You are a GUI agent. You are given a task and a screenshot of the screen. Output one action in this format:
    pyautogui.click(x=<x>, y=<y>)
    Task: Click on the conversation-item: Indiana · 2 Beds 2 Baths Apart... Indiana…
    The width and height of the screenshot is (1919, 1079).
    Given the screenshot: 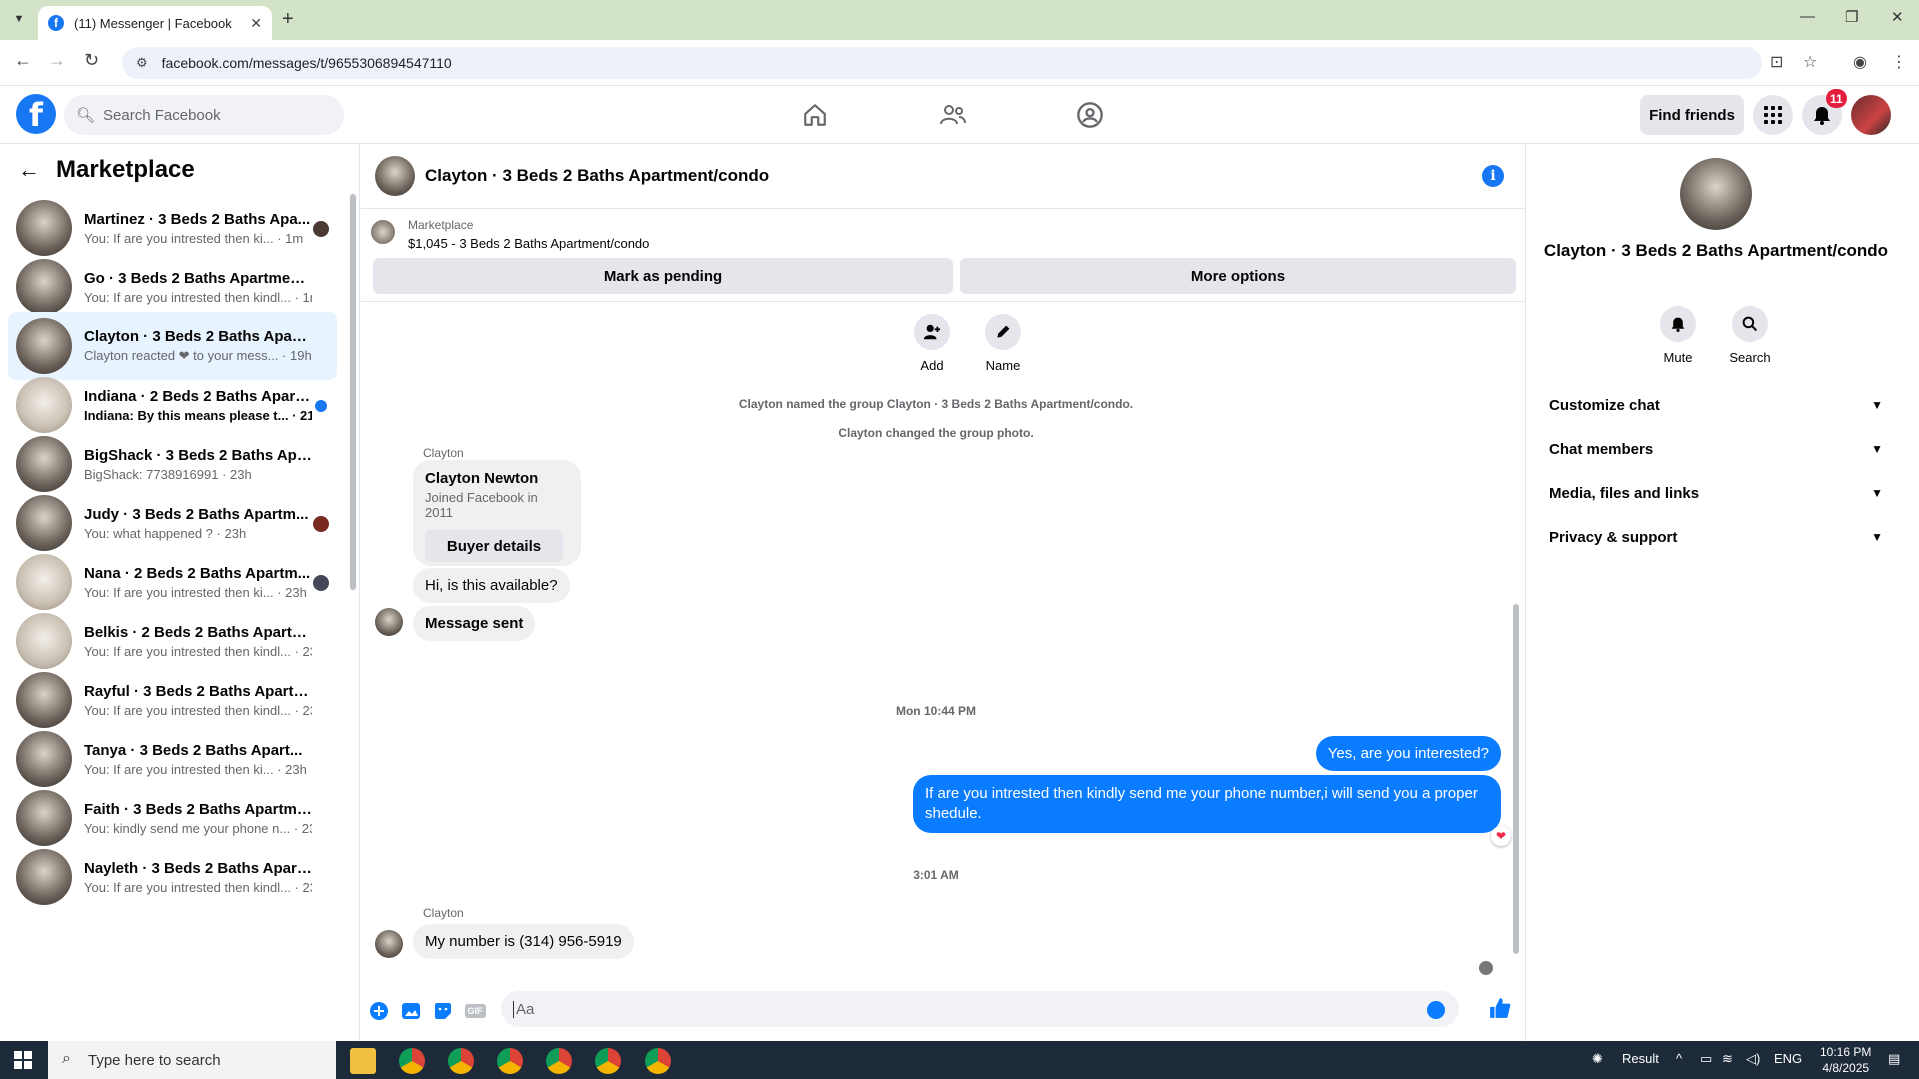 What is the action you would take?
    pyautogui.click(x=172, y=405)
    